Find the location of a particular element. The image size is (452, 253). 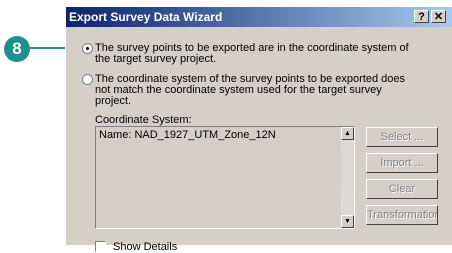

step-callout-badge: 8 is located at coordinates (17, 49).